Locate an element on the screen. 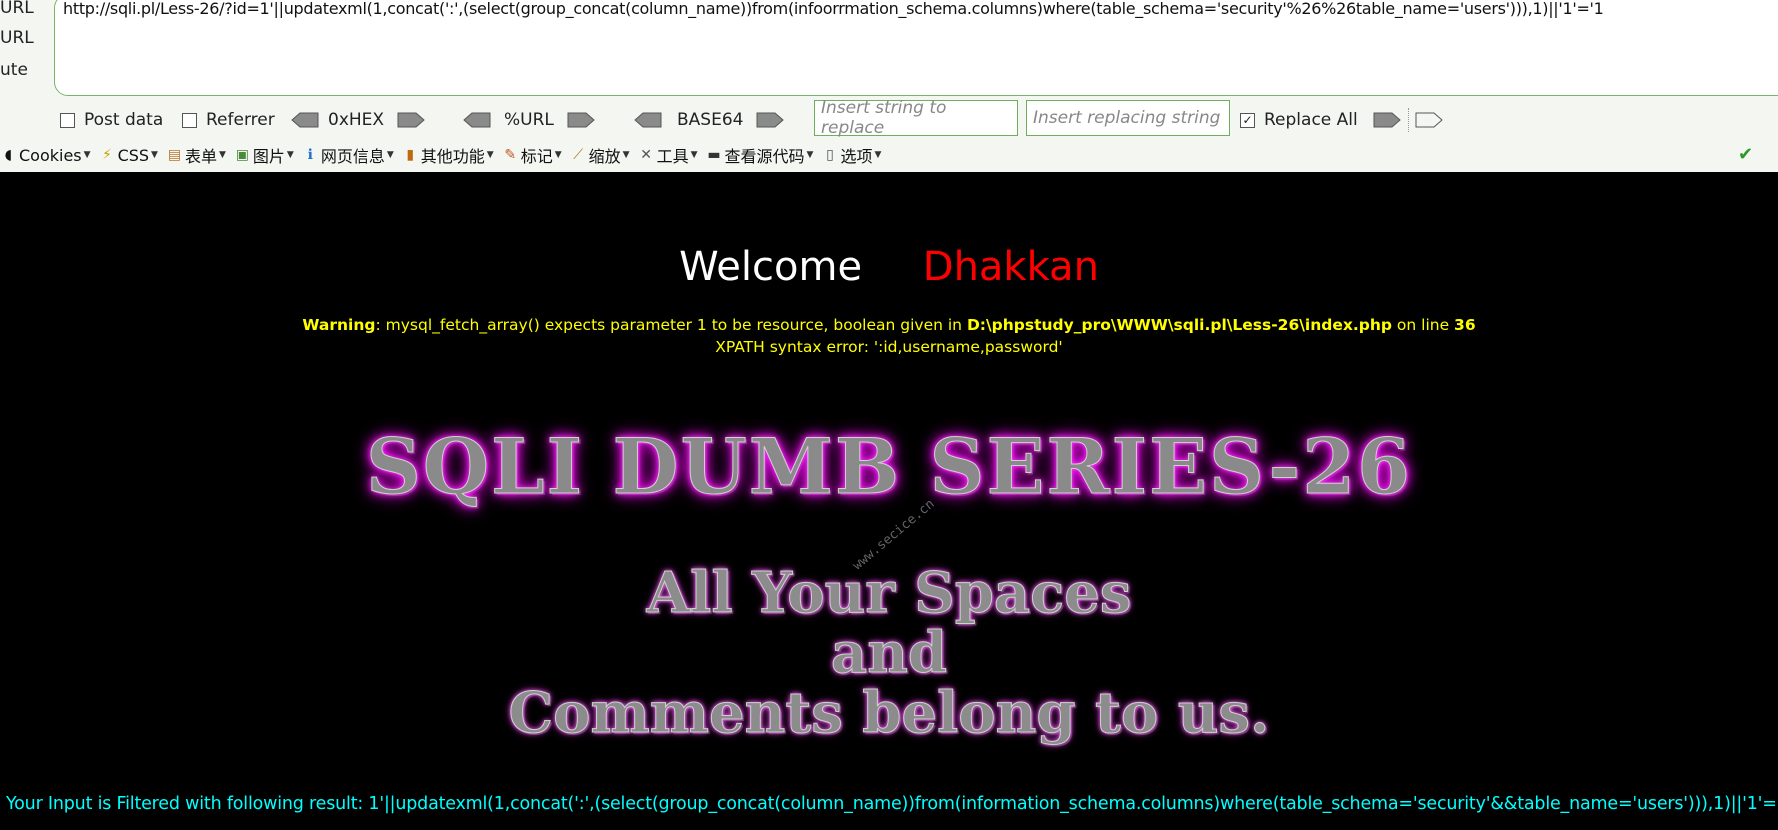 The image size is (1778, 830). menu-forms: ▤ 表单 ▼ is located at coordinates (196, 155).